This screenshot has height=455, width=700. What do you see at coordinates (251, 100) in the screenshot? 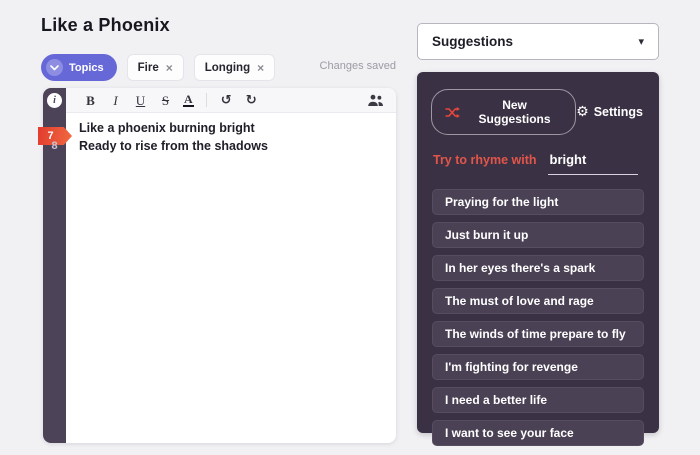
I see `redo-button: ↻` at bounding box center [251, 100].